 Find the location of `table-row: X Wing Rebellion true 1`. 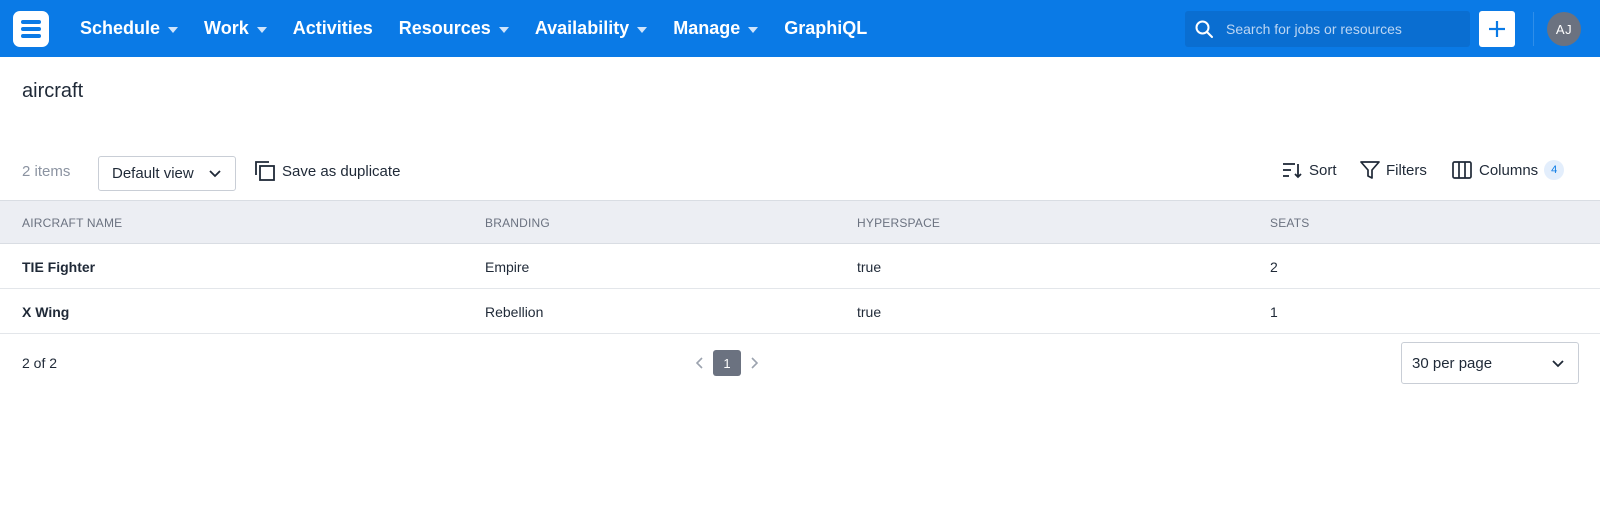

table-row: X Wing Rebellion true 1 is located at coordinates (800, 311).